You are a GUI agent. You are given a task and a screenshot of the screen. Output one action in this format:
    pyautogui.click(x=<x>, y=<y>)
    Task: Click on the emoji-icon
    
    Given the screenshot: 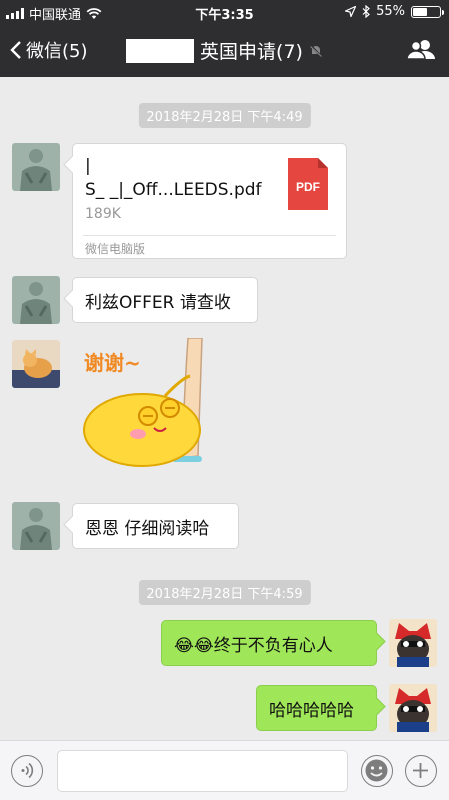 What is the action you would take?
    pyautogui.click(x=376, y=770)
    